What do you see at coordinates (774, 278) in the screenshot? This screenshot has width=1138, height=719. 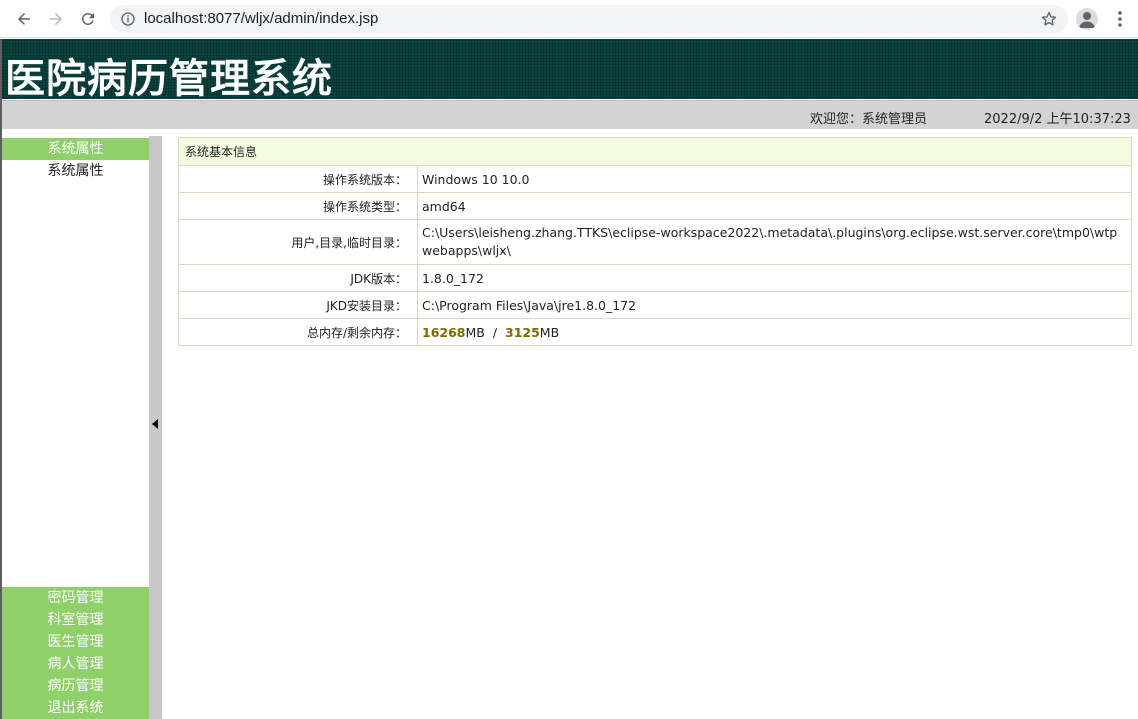 I see `row-value: 1.8.0_172` at bounding box center [774, 278].